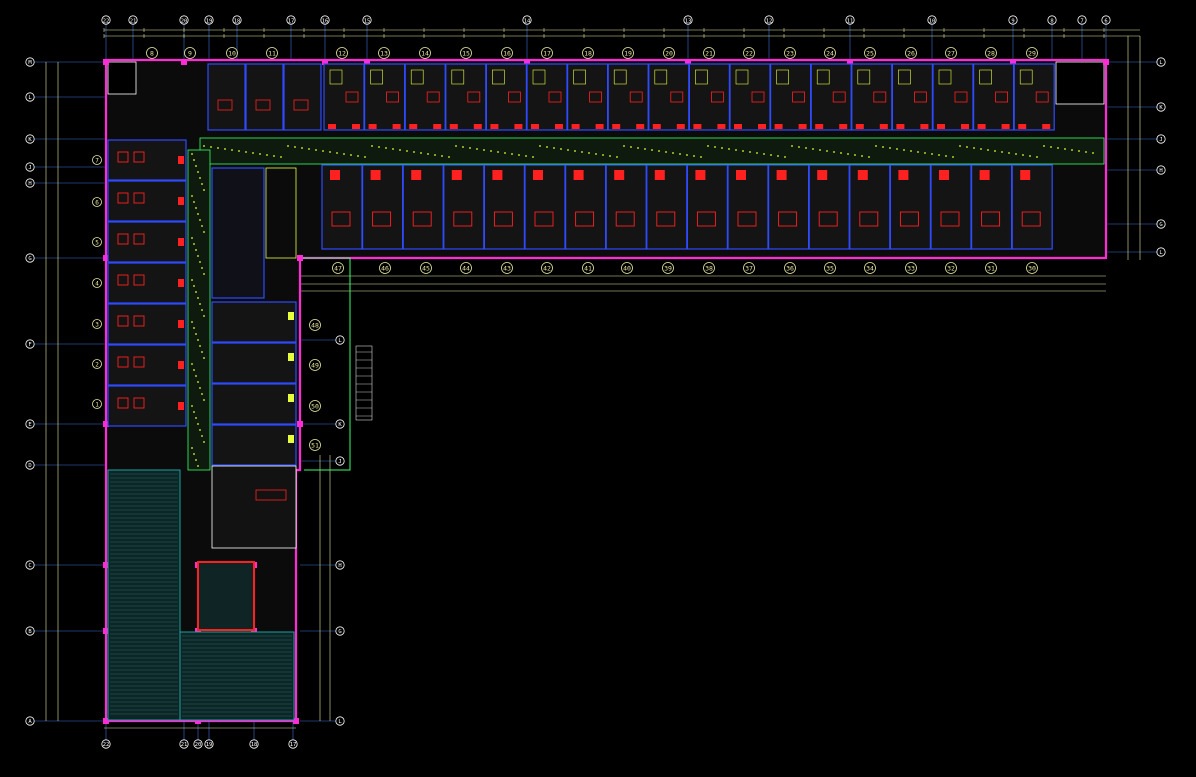 The height and width of the screenshot is (777, 1196). Describe the element at coordinates (315, 366) in the screenshot. I see `side-room-number: 49` at that location.